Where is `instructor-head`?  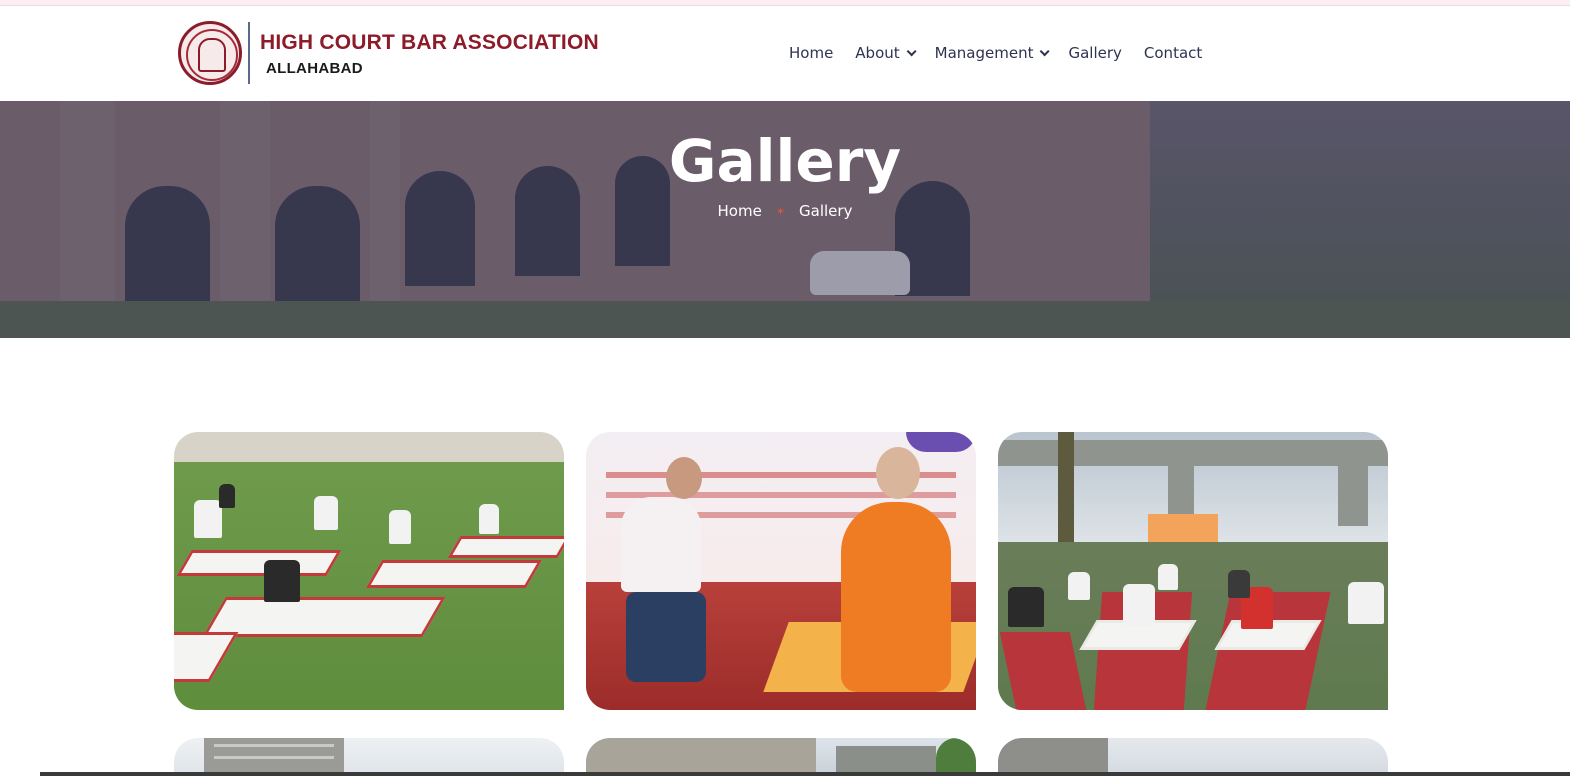 instructor-head is located at coordinates (898, 473).